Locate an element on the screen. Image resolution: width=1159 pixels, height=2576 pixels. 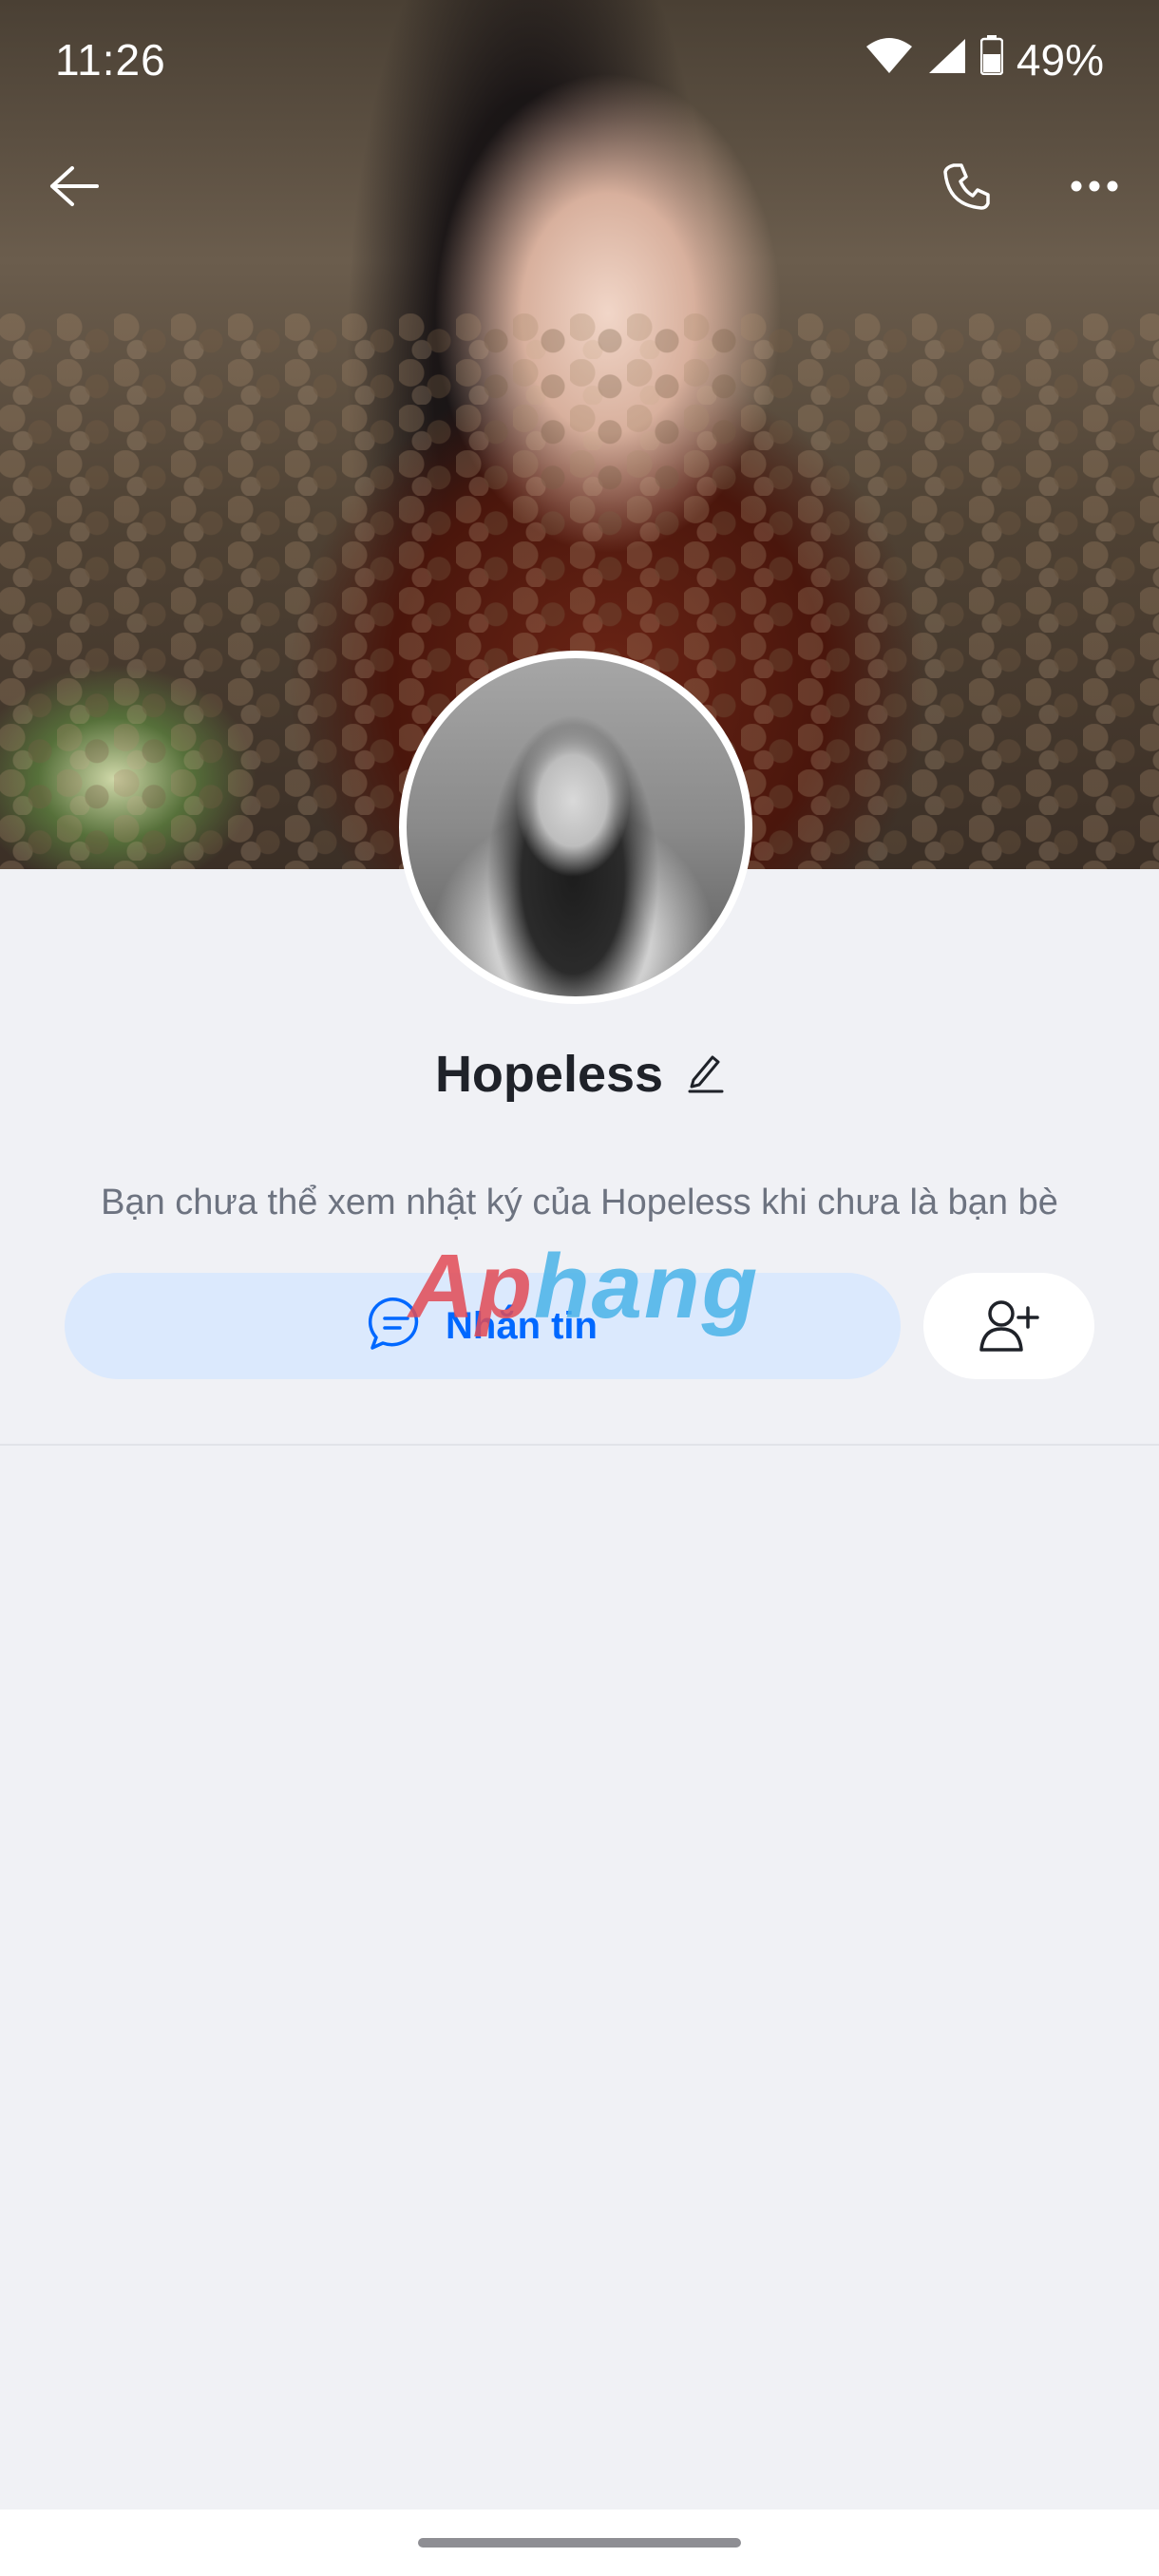
wifi-icon is located at coordinates (889, 59).